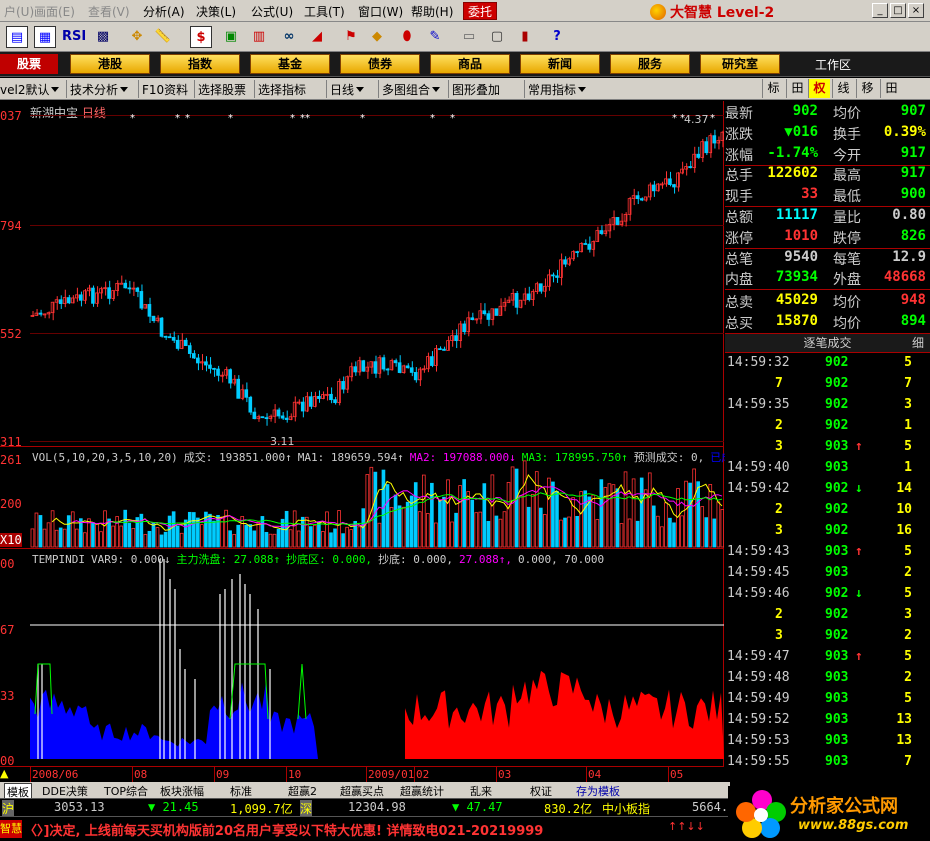  Describe the element at coordinates (259, 37) in the screenshot. I see `bars-icon: ▥` at that location.